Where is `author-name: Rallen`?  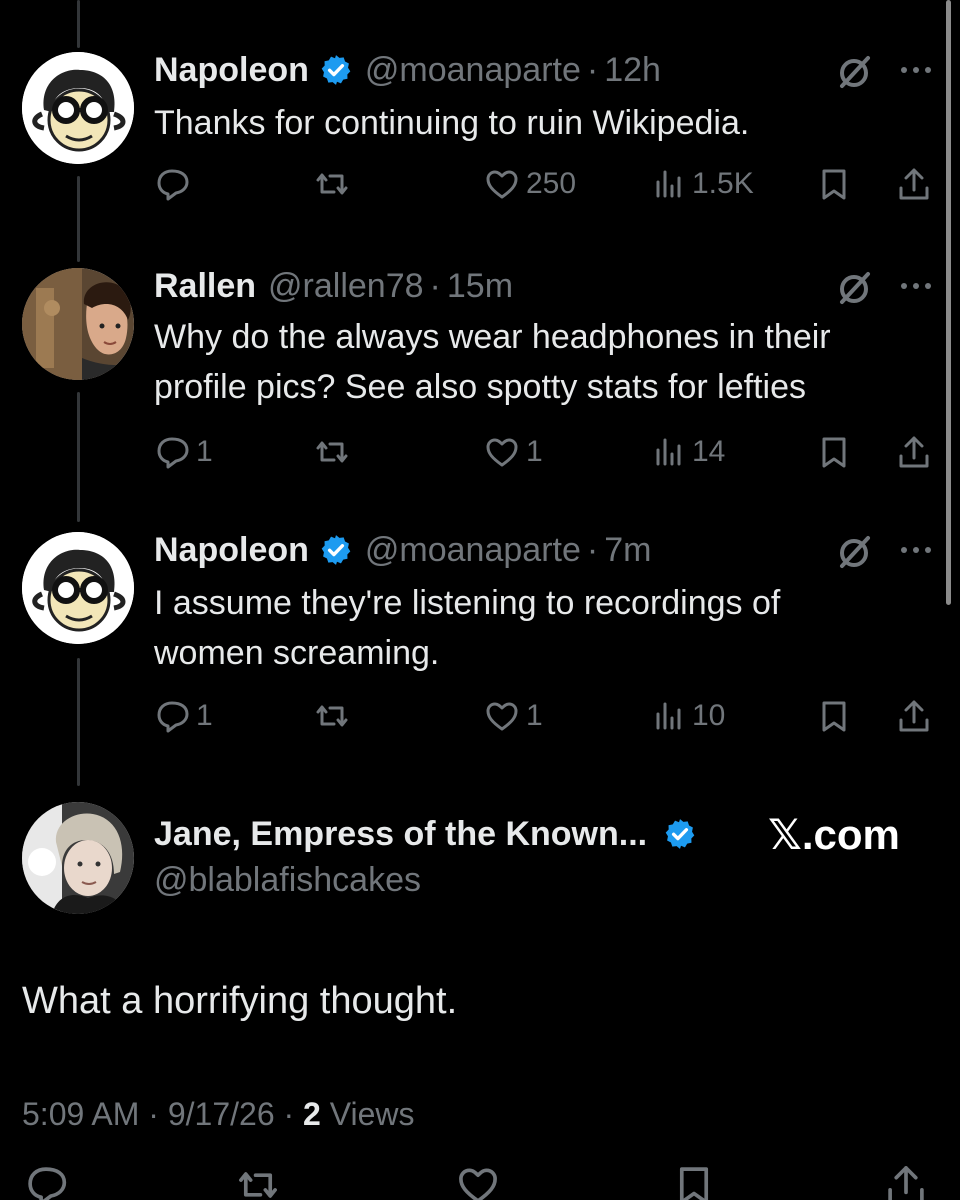
author-name: Rallen is located at coordinates (205, 286).